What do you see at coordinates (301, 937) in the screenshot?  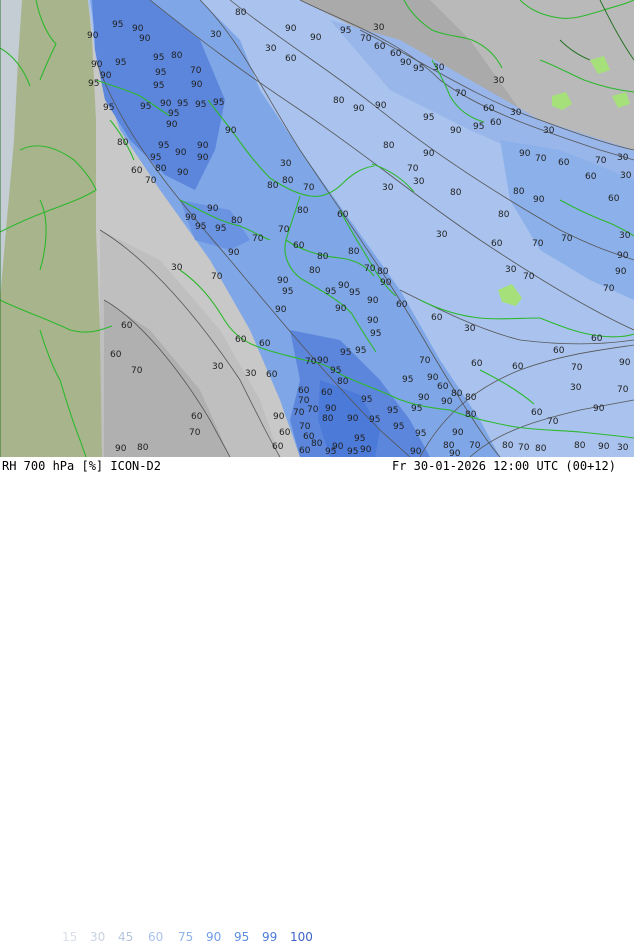 I see `legend-value: 100` at bounding box center [301, 937].